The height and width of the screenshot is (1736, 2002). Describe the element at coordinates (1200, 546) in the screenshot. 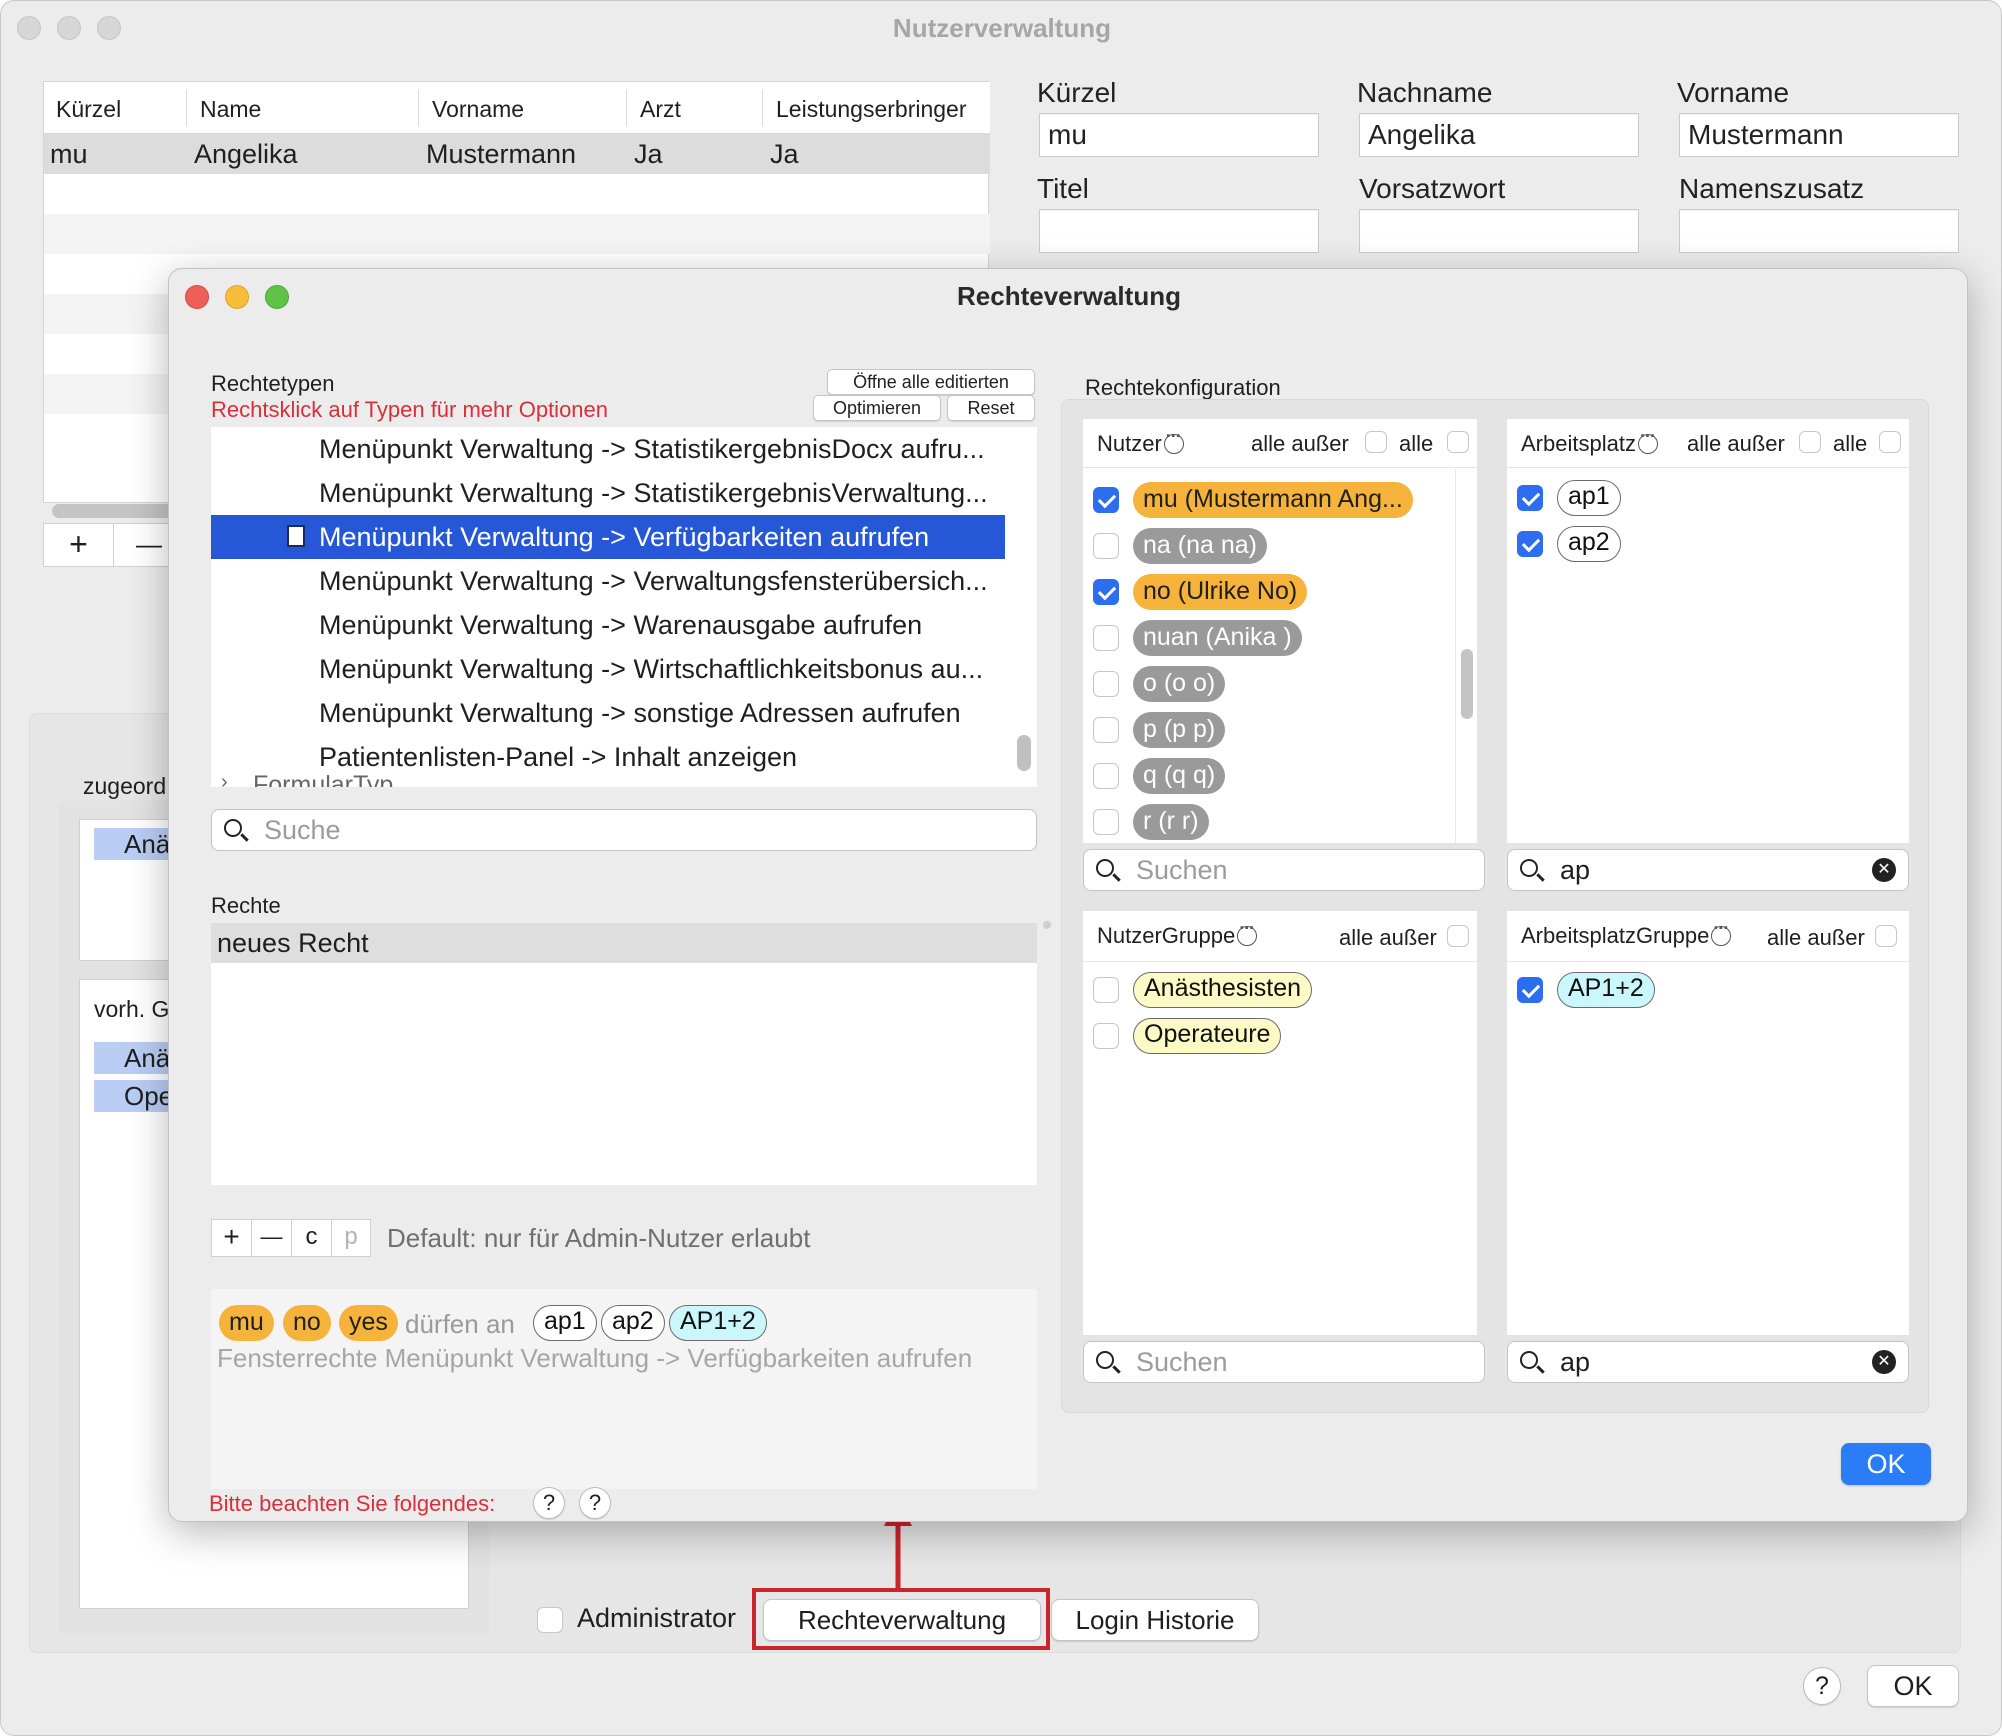

I see `nutzer-pill: na (na na)` at that location.